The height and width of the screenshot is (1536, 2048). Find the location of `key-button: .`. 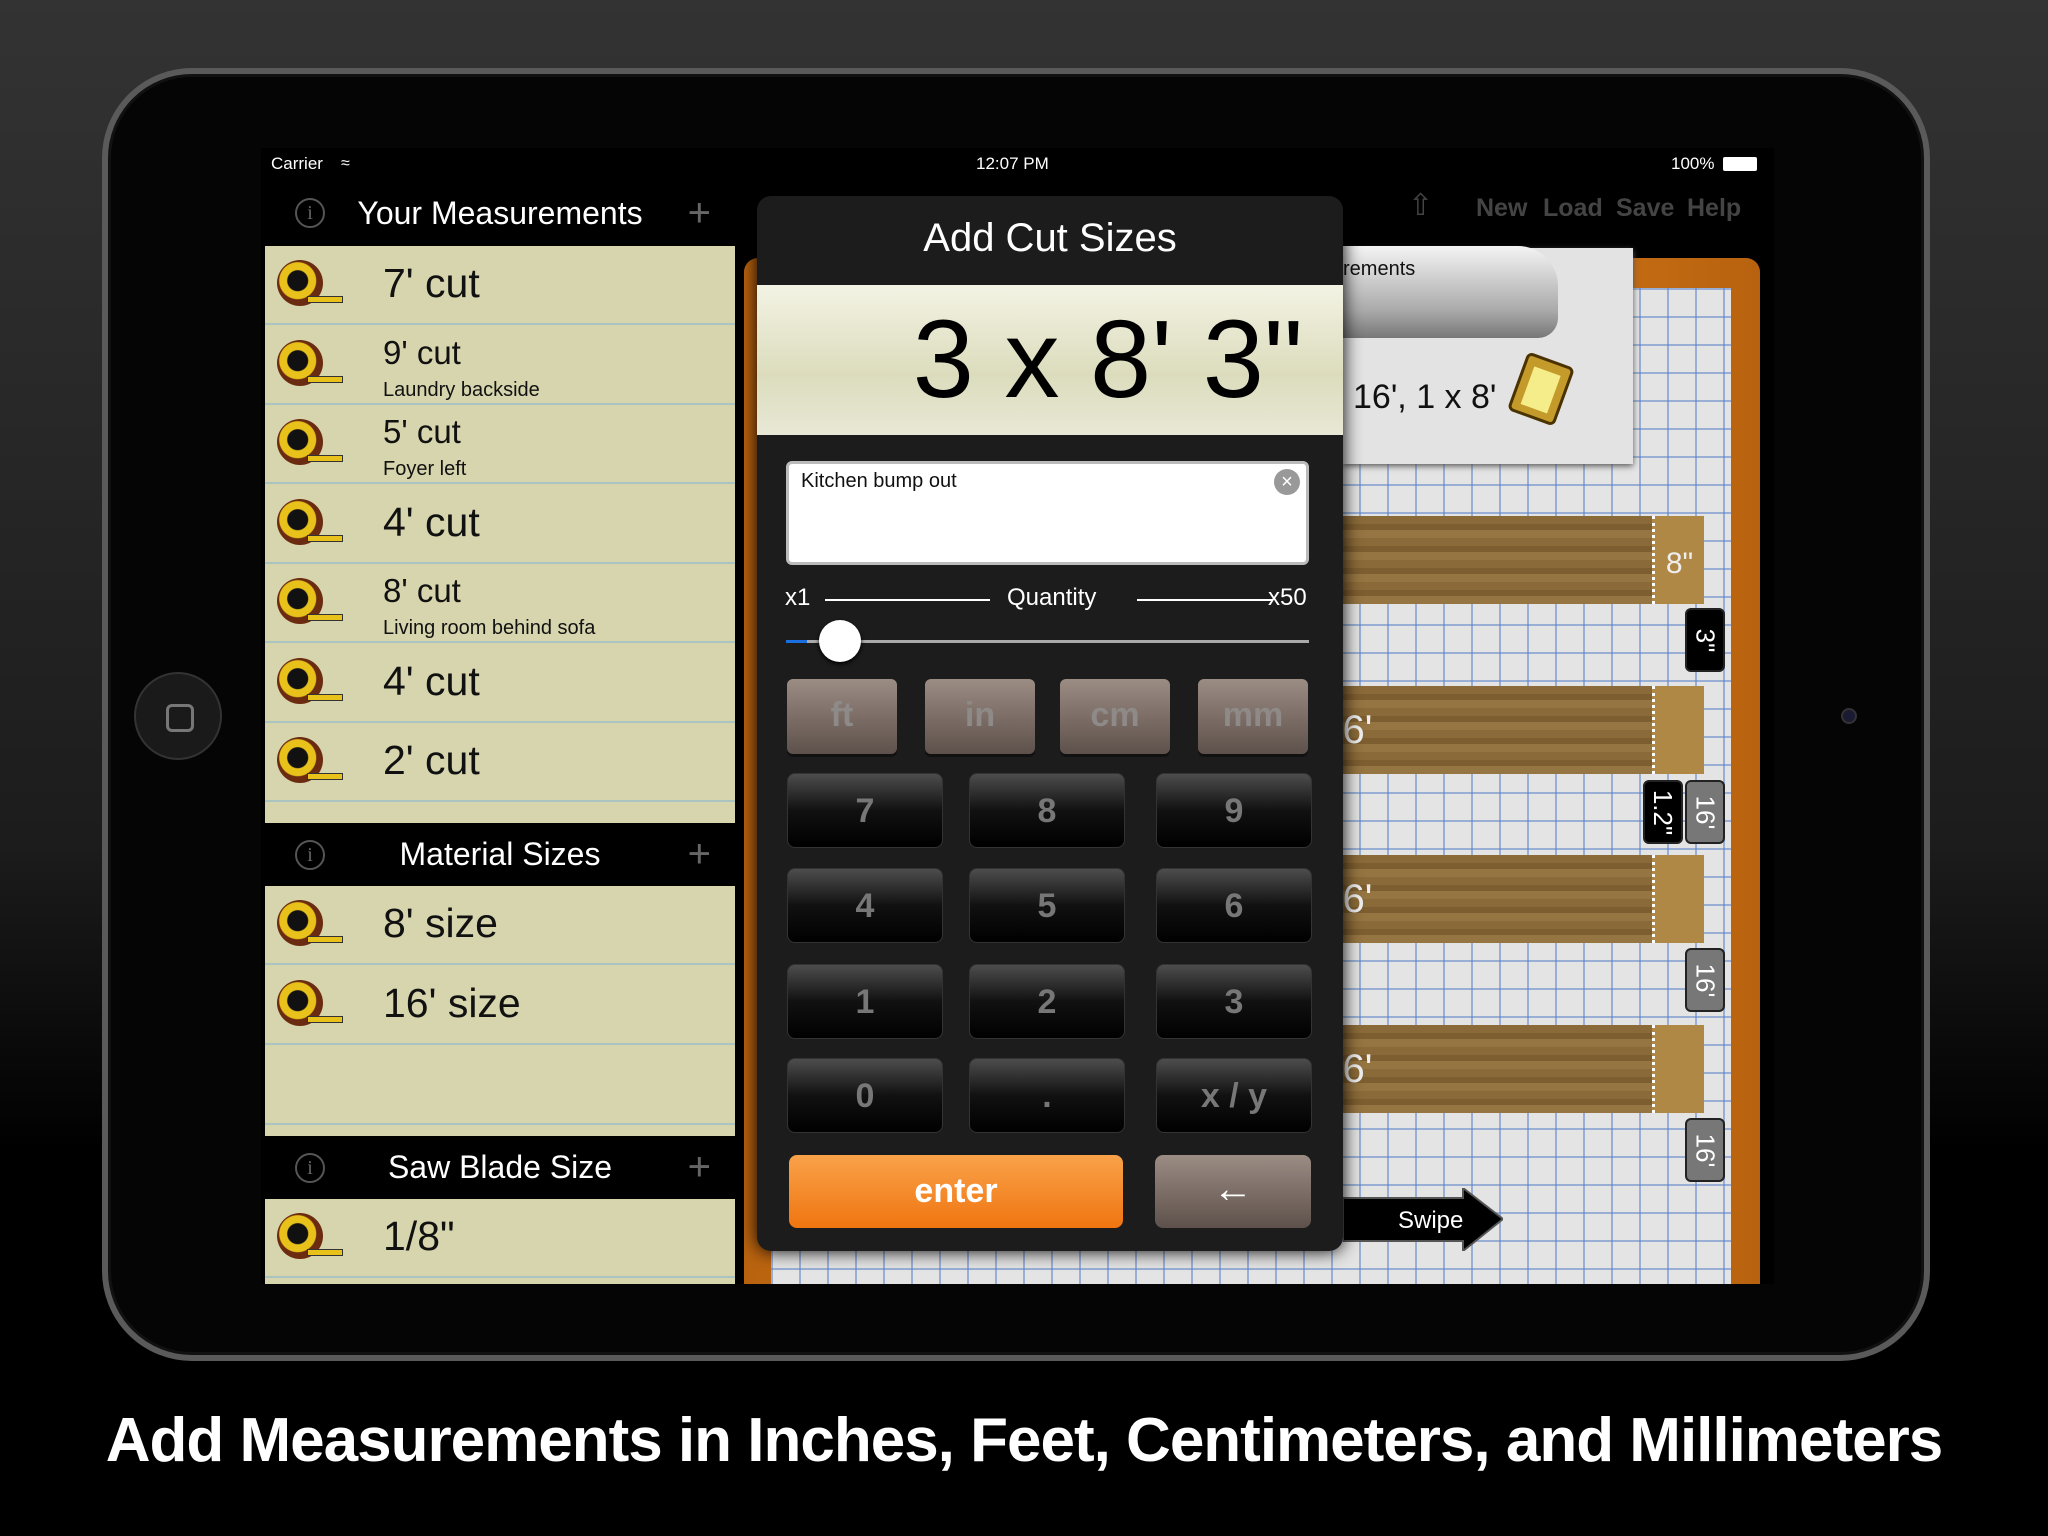

key-button: . is located at coordinates (1047, 1095).